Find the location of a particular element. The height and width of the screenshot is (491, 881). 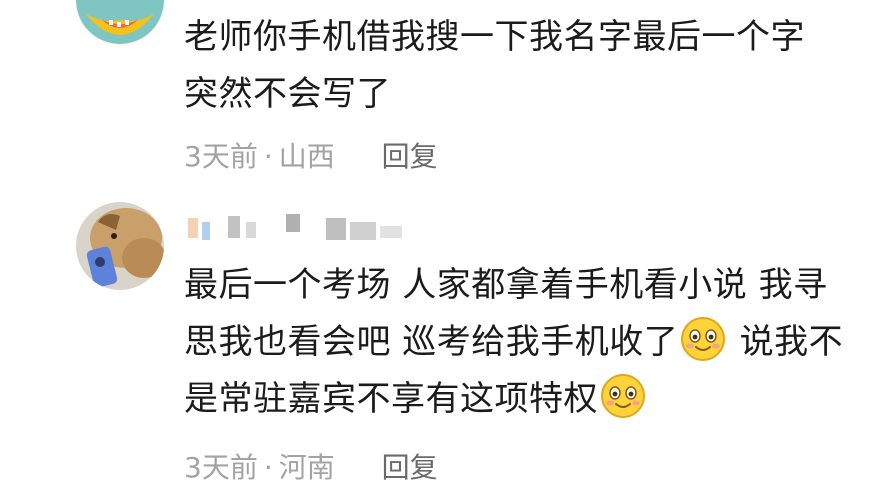

comment-text-segment: 说我不 is located at coordinates (786, 342).